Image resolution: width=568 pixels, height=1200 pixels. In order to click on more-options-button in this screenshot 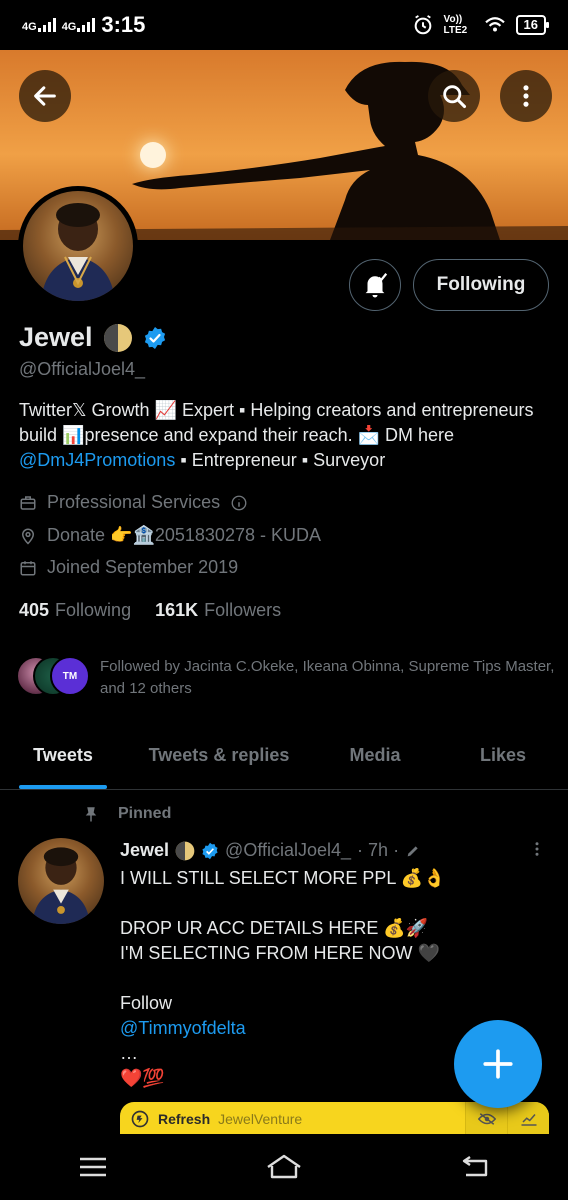, I will do `click(526, 96)`.